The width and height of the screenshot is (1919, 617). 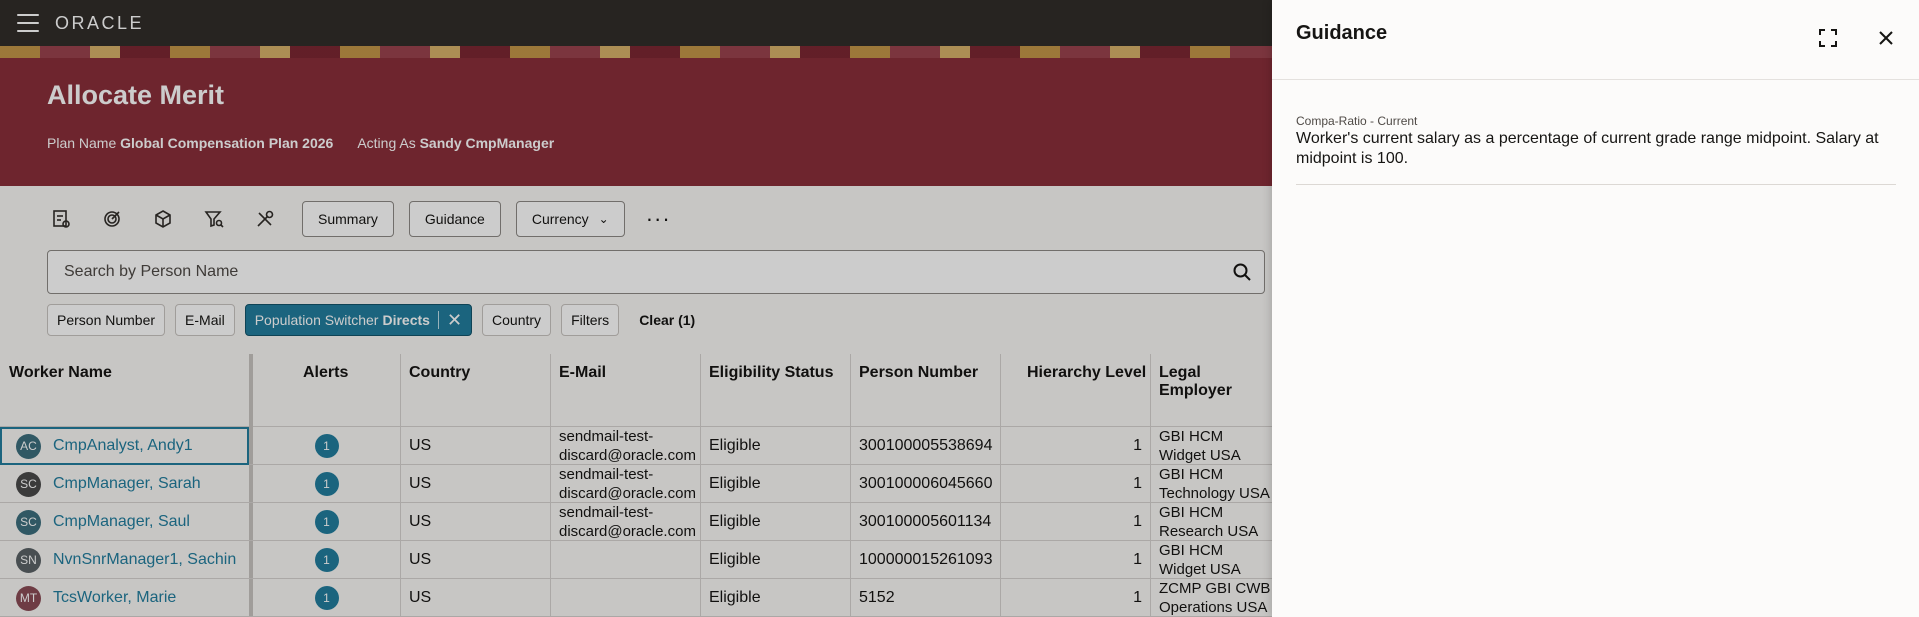 I want to click on worker-name-link: CmpAnalyst, Andy1, so click(x=123, y=446).